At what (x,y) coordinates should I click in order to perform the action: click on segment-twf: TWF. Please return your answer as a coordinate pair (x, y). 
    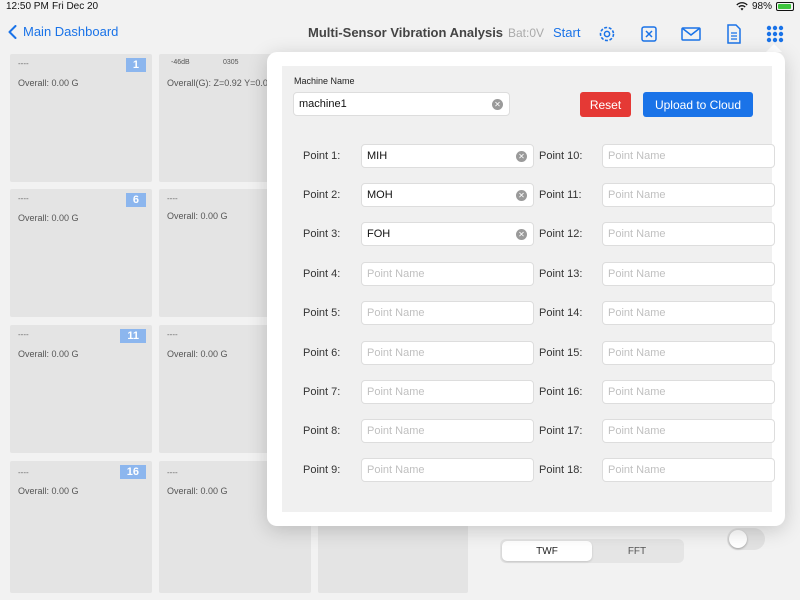
    Looking at the image, I should click on (547, 551).